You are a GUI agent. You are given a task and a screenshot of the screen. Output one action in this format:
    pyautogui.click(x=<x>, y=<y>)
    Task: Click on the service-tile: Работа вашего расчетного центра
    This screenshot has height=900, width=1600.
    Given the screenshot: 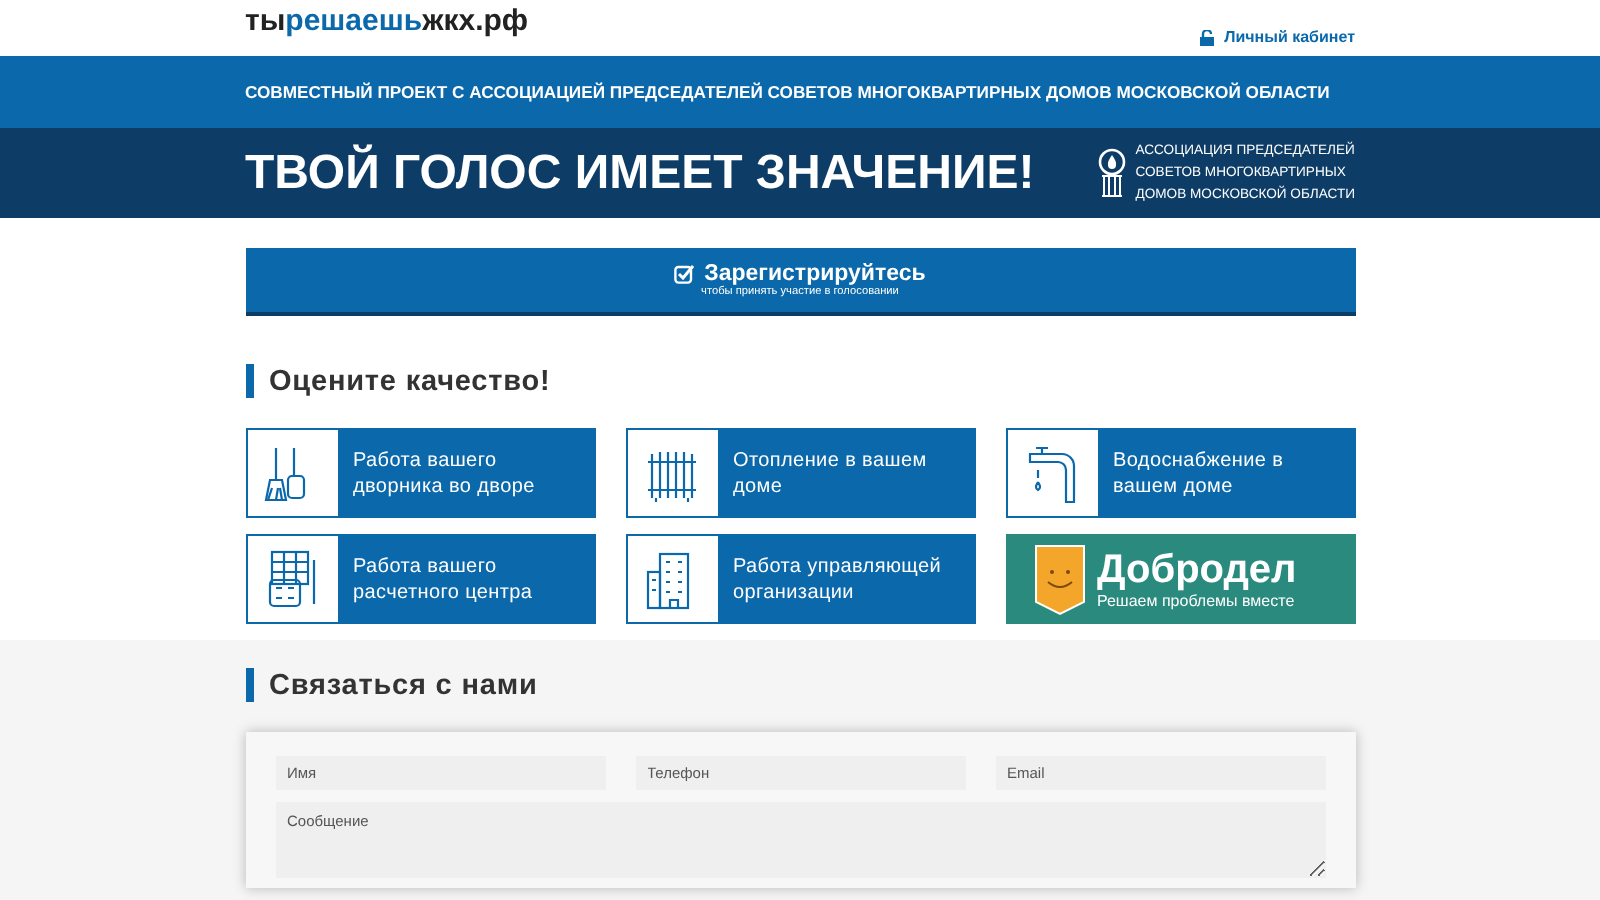 What is the action you would take?
    pyautogui.click(x=420, y=579)
    